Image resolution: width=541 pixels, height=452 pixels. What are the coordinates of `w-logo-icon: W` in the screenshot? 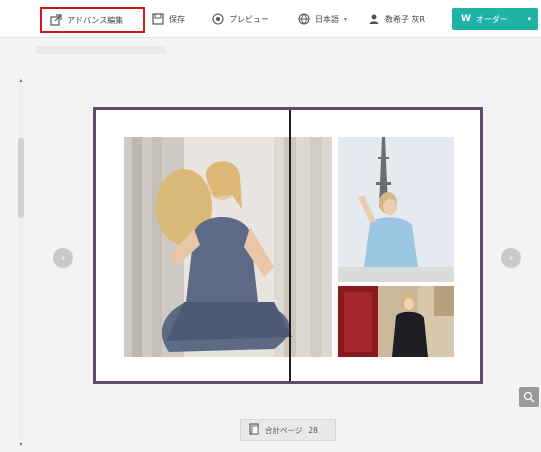 It's located at (466, 19).